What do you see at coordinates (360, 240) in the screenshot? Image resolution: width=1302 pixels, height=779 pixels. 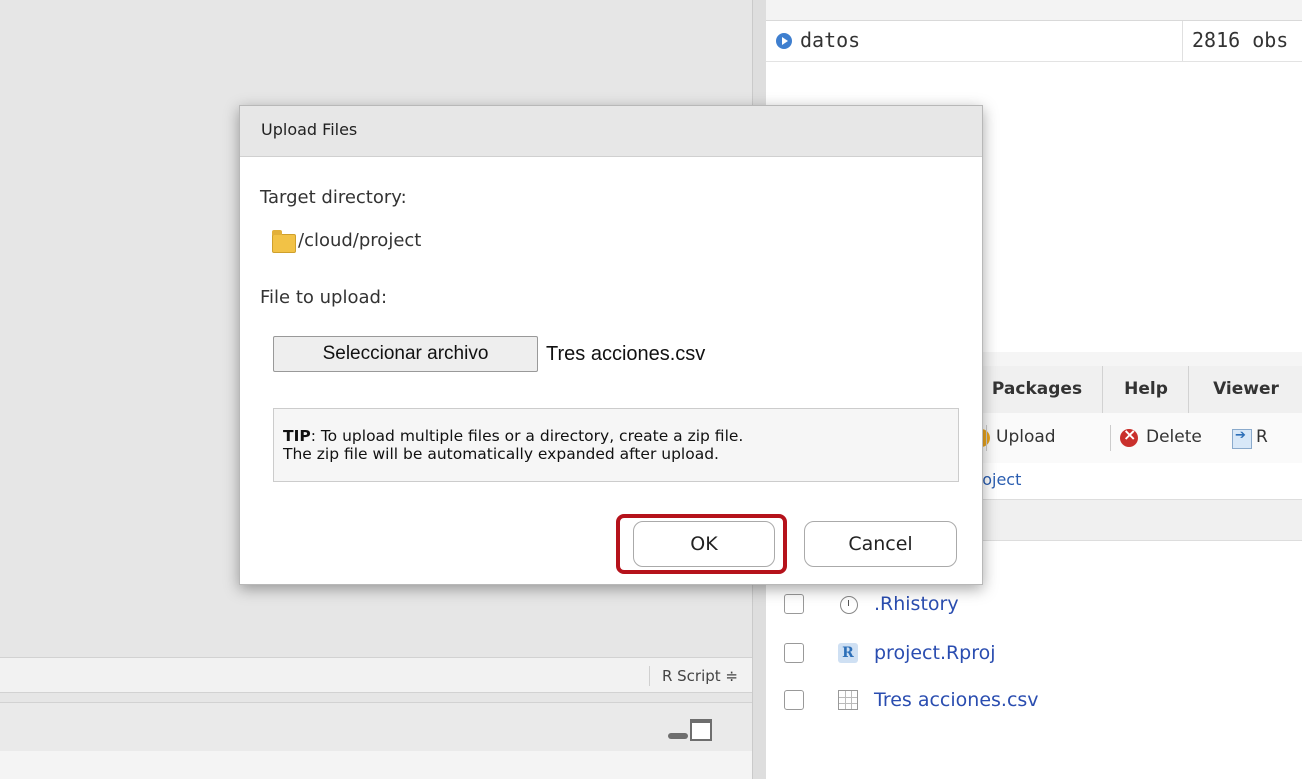 I see `target-directory-path: /cloud/project` at bounding box center [360, 240].